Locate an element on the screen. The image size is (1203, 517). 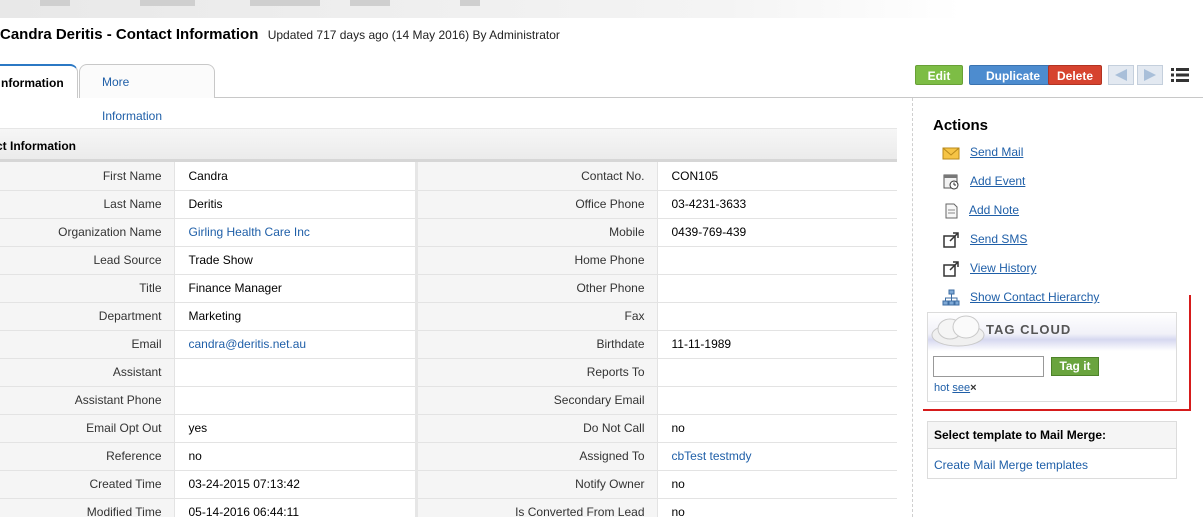
detail-row: First Name Candra Contact No. CON105 is located at coordinates (448, 176).